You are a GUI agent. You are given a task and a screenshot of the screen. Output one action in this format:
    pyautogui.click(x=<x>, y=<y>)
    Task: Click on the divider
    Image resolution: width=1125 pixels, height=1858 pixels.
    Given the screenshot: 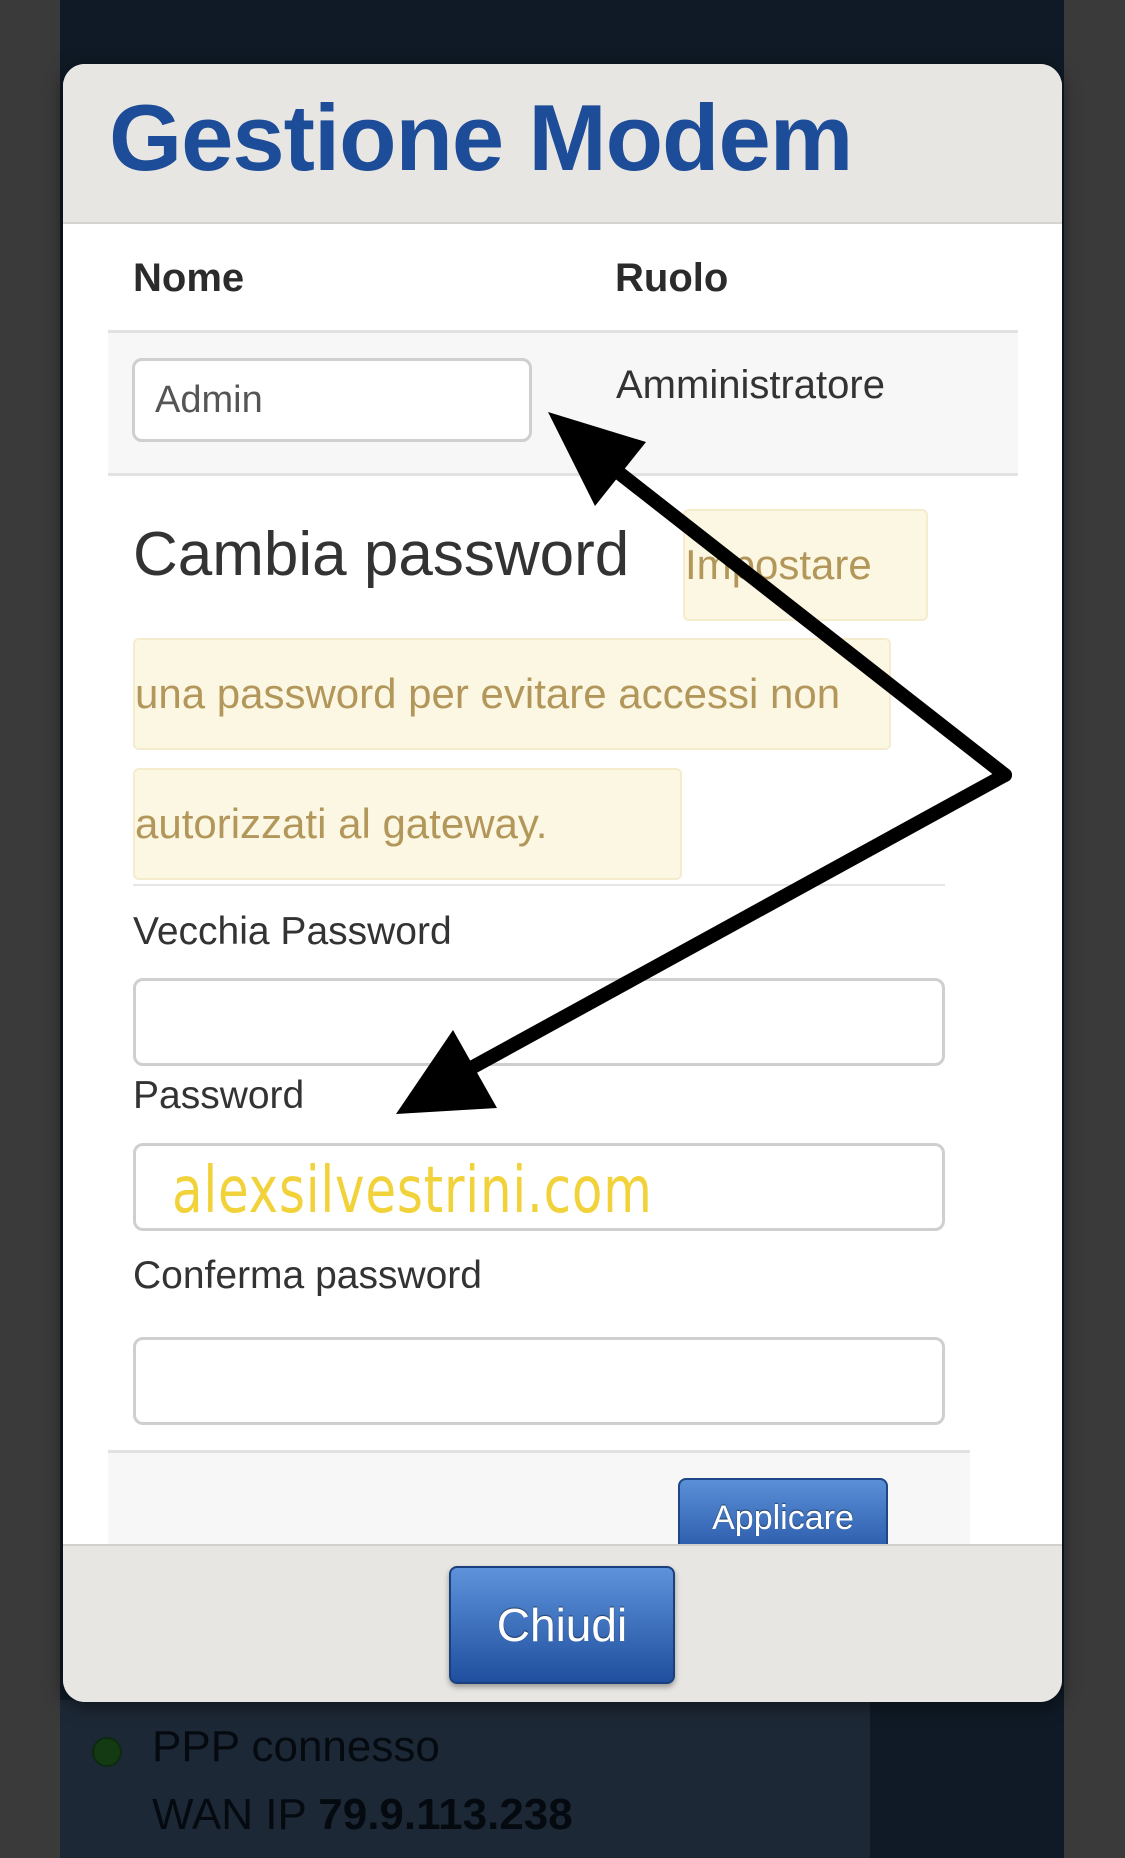 What is the action you would take?
    pyautogui.click(x=539, y=885)
    